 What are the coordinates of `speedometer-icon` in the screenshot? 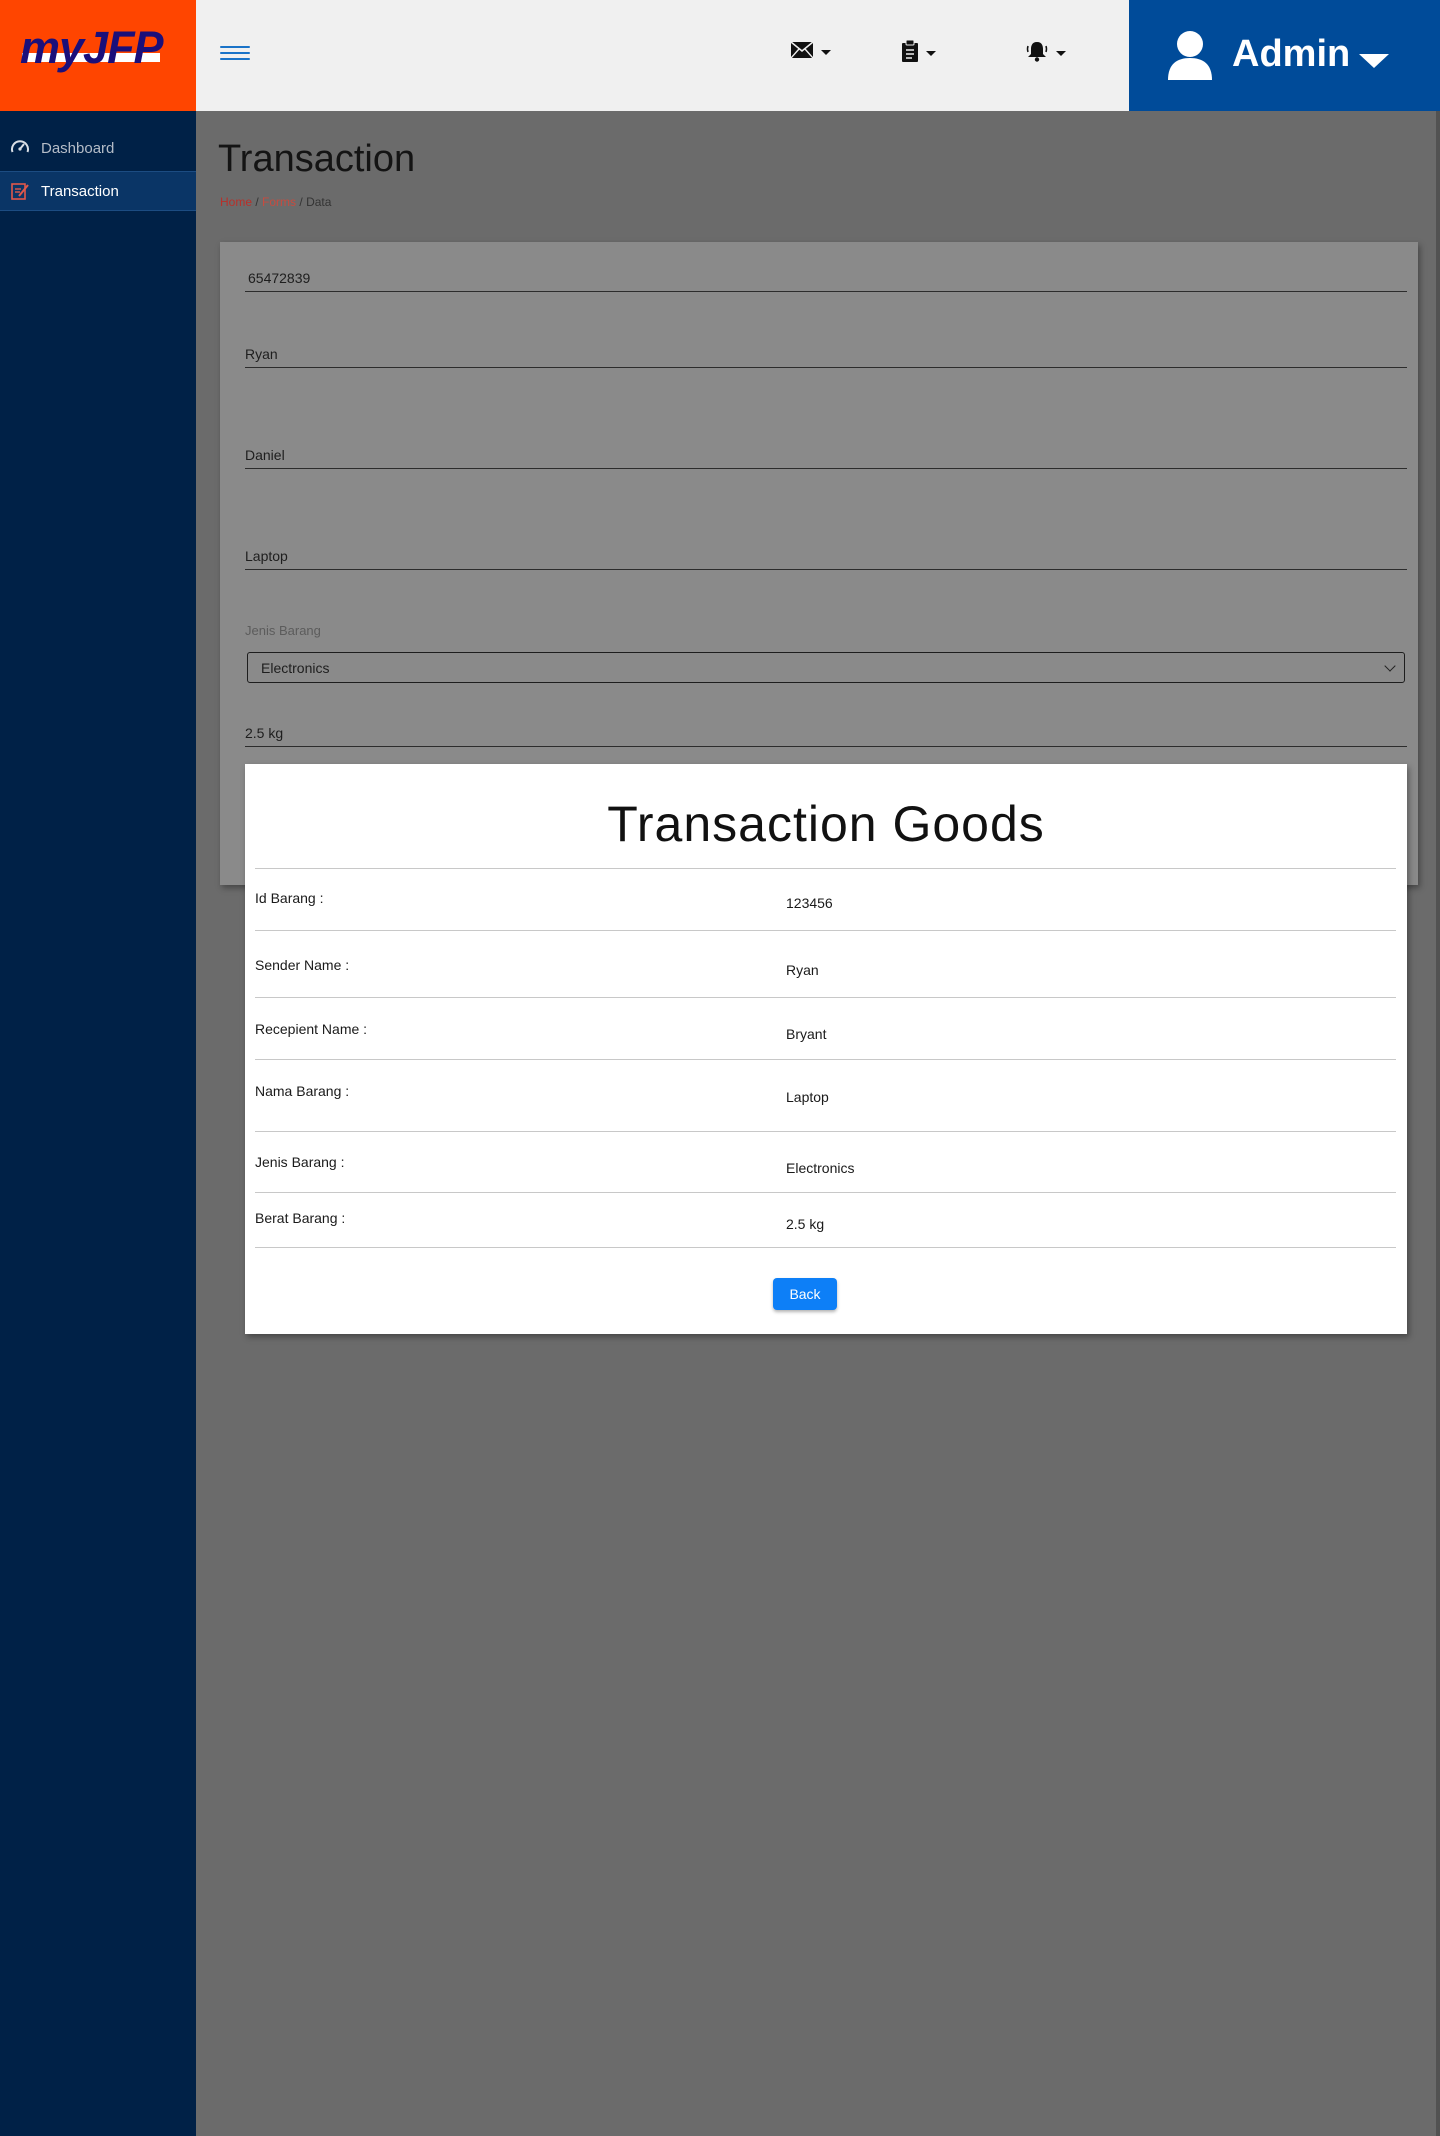 It's located at (20, 148).